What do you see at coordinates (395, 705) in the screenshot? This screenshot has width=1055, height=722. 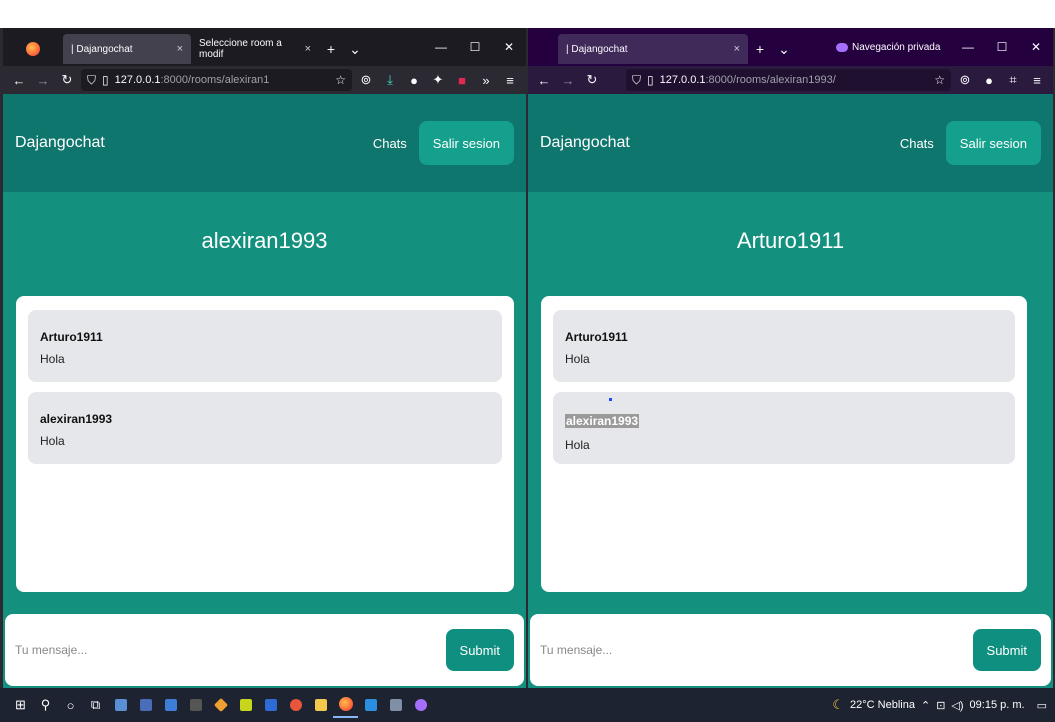 I see `python-icon` at bounding box center [395, 705].